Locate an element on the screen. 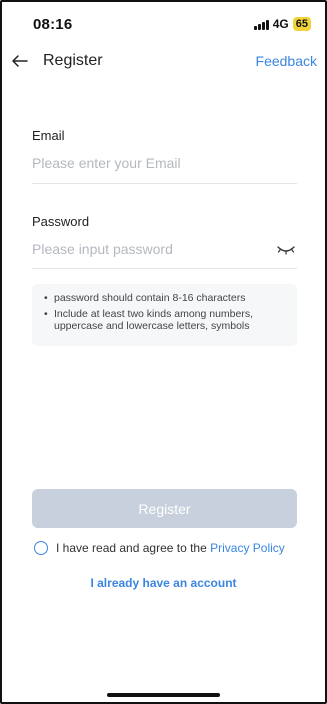 This screenshot has height=704, width=327. hint-item: • password should contain 8-16 characters is located at coordinates (145, 298).